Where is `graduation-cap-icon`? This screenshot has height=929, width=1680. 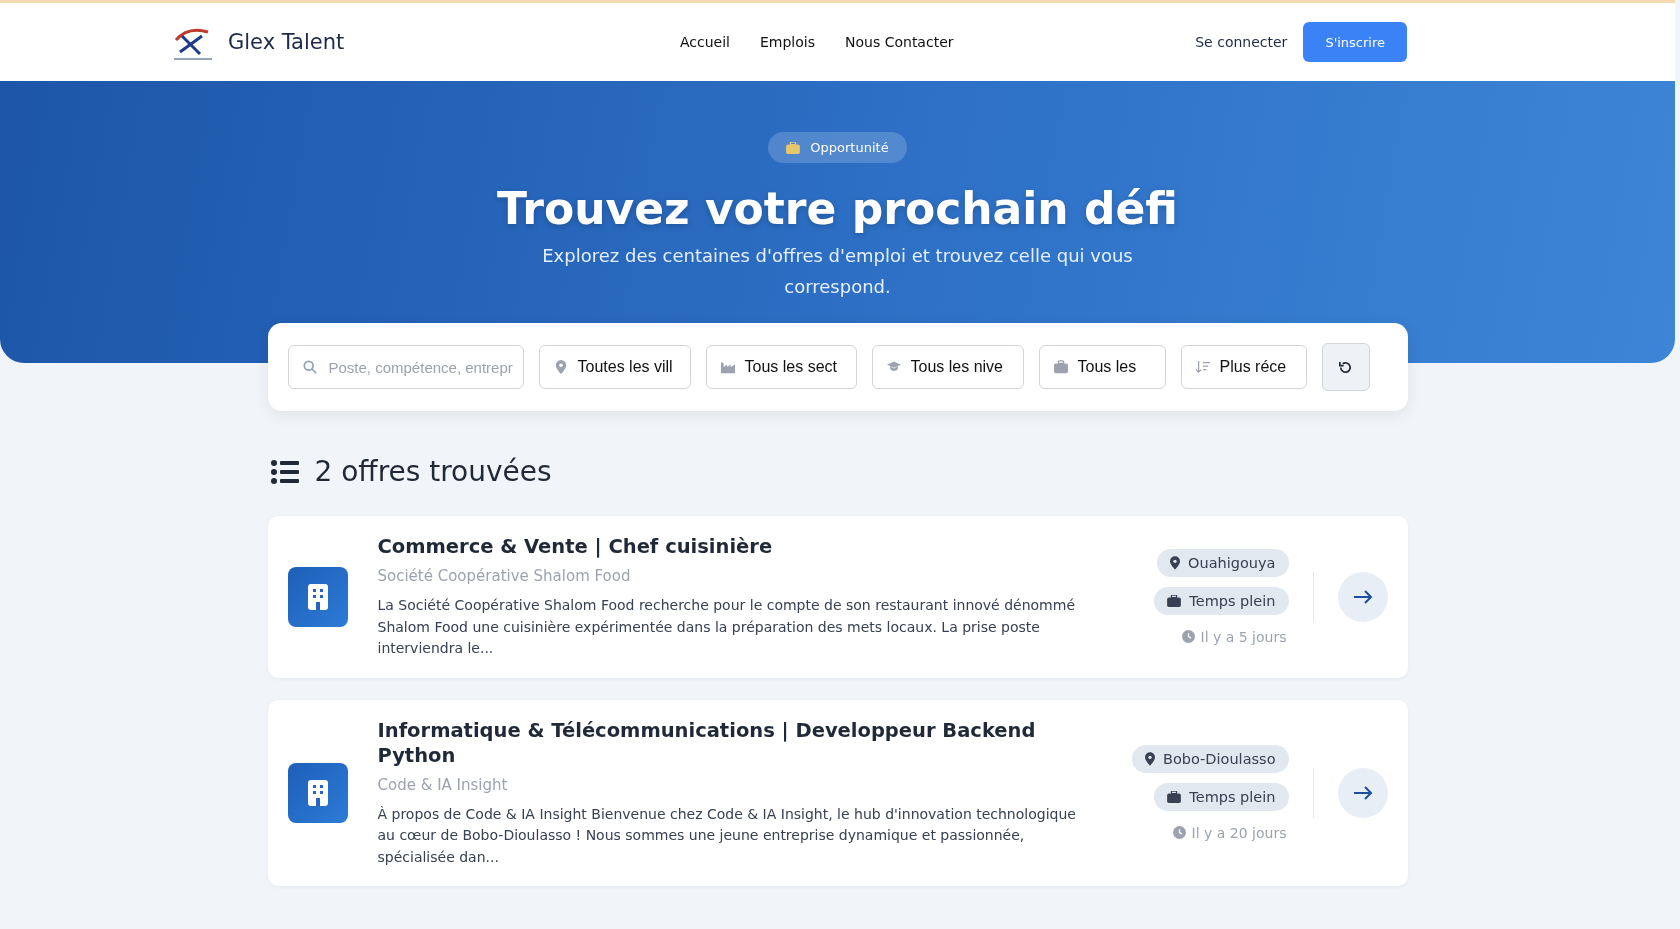
graduation-cap-icon is located at coordinates (893, 367).